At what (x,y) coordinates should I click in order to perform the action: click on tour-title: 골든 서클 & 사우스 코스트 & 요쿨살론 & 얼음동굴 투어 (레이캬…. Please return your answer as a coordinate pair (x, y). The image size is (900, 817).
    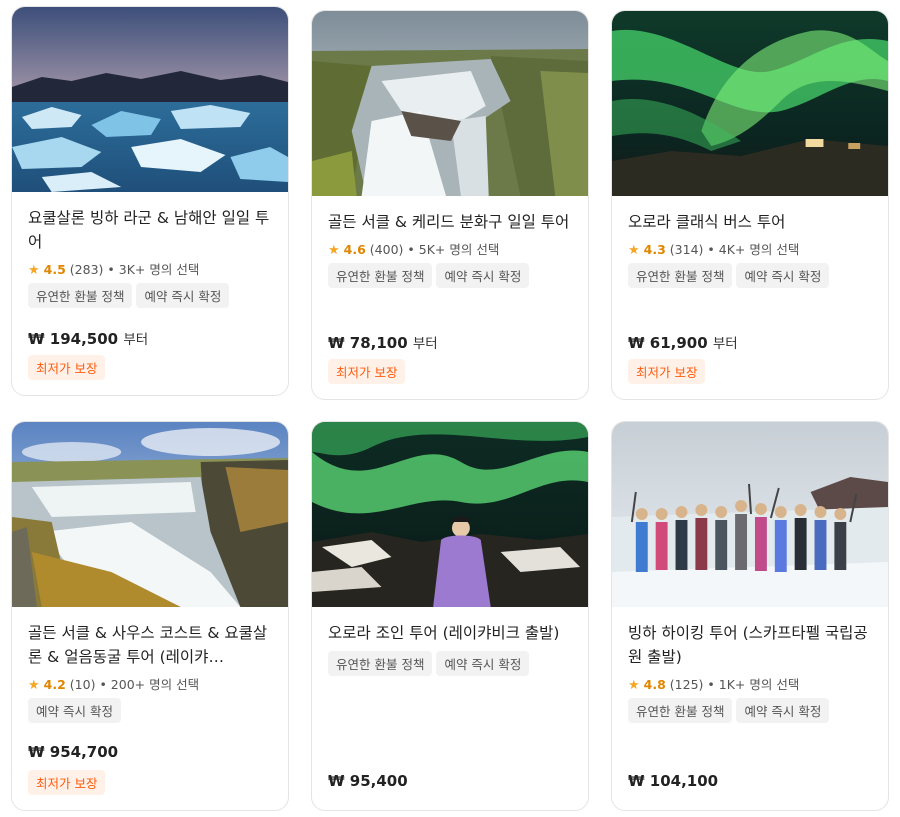
    Looking at the image, I should click on (150, 645).